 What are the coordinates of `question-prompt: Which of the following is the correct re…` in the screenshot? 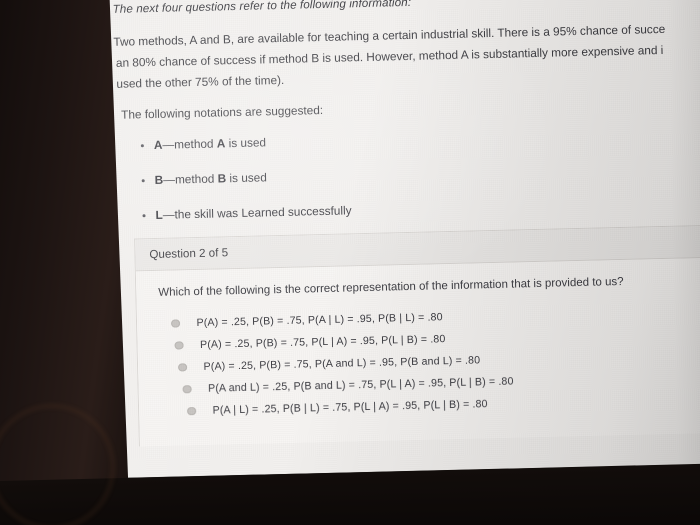 It's located at (391, 287).